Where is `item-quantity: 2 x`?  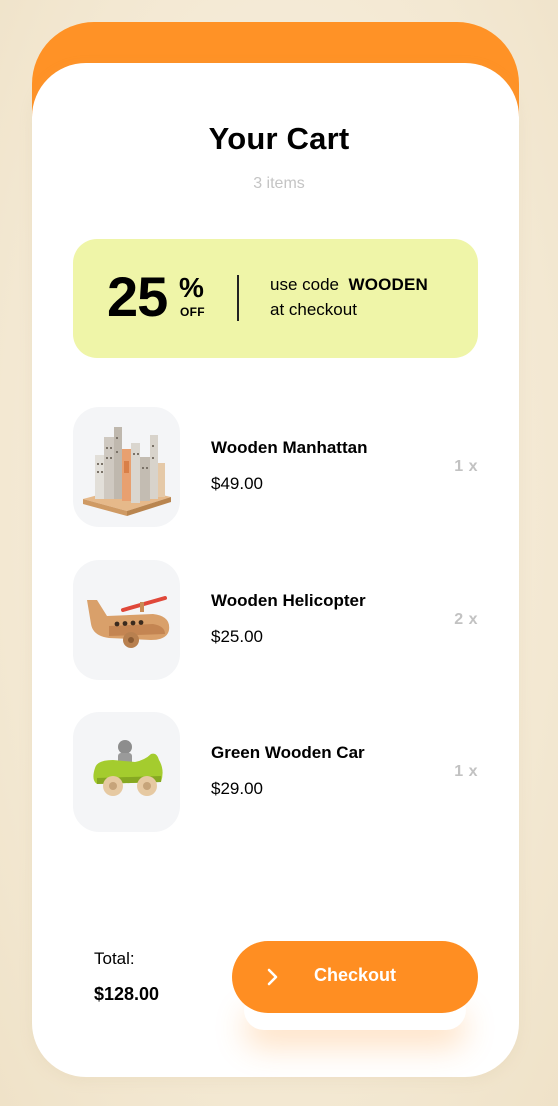
item-quantity: 2 x is located at coordinates (466, 620).